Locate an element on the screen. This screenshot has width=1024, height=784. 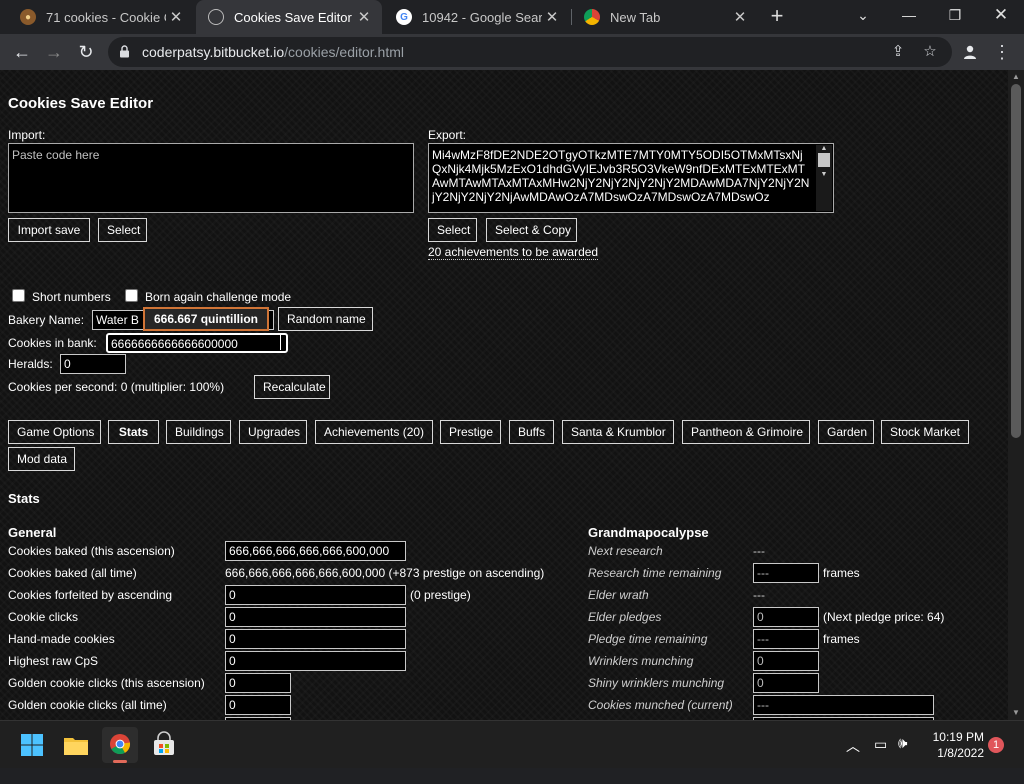
tab-title: 10942 - Google Search is located at coordinates (482, 17).